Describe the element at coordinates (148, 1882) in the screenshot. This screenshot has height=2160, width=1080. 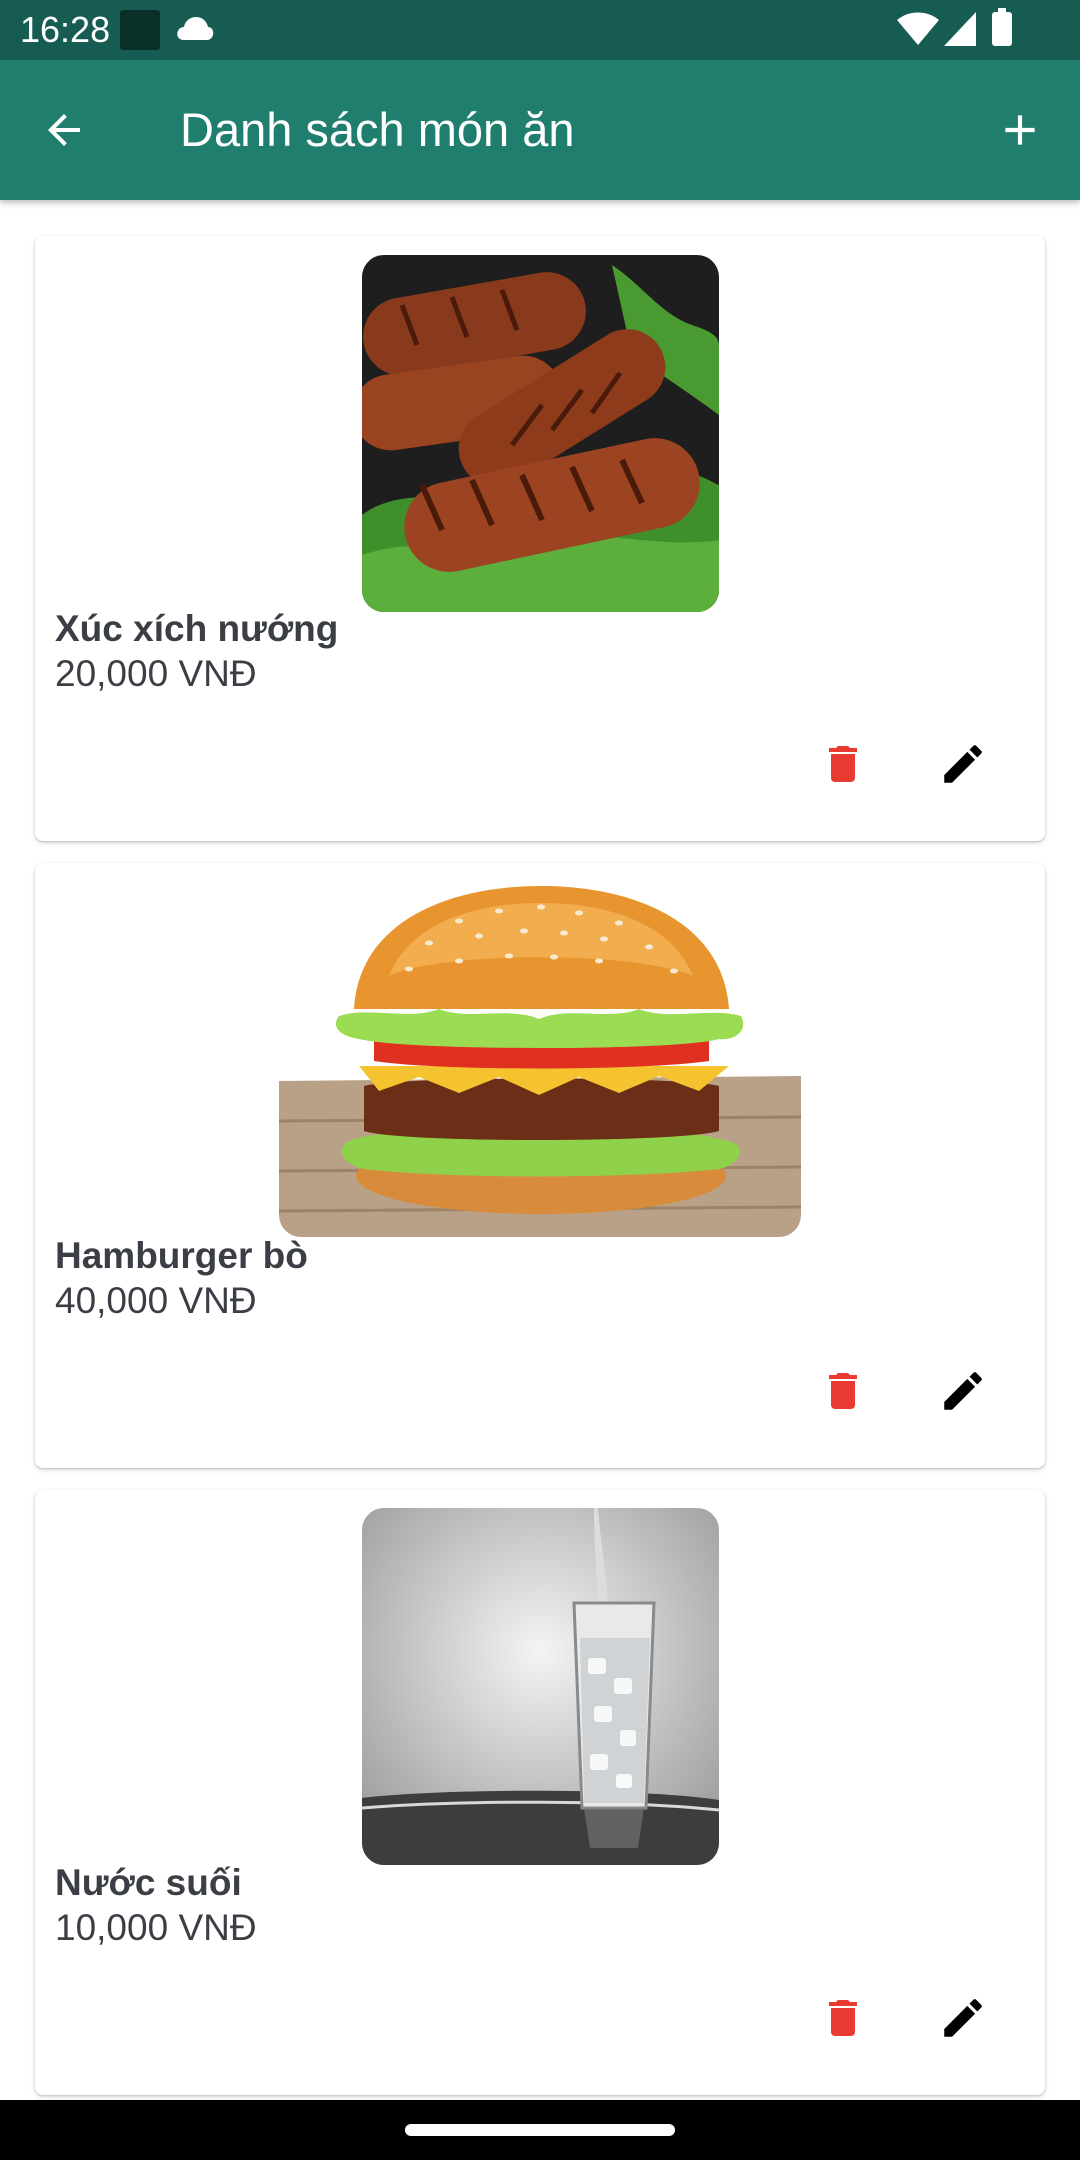
I see `food-name: Nước suối` at that location.